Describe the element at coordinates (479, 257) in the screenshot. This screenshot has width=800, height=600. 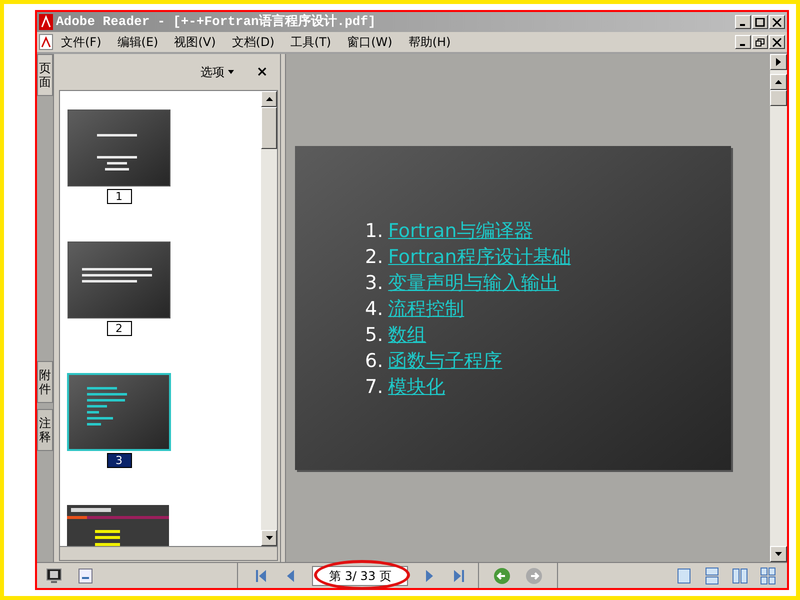
I see `slide-link: Fortran程序设计基础` at that location.